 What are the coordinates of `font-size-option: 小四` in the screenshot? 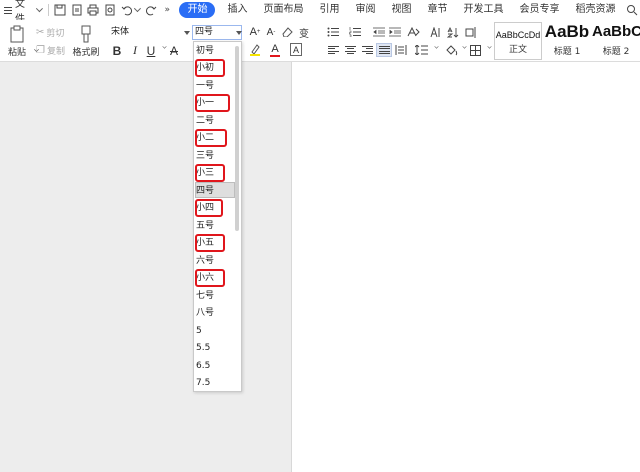 It's located at (209, 208).